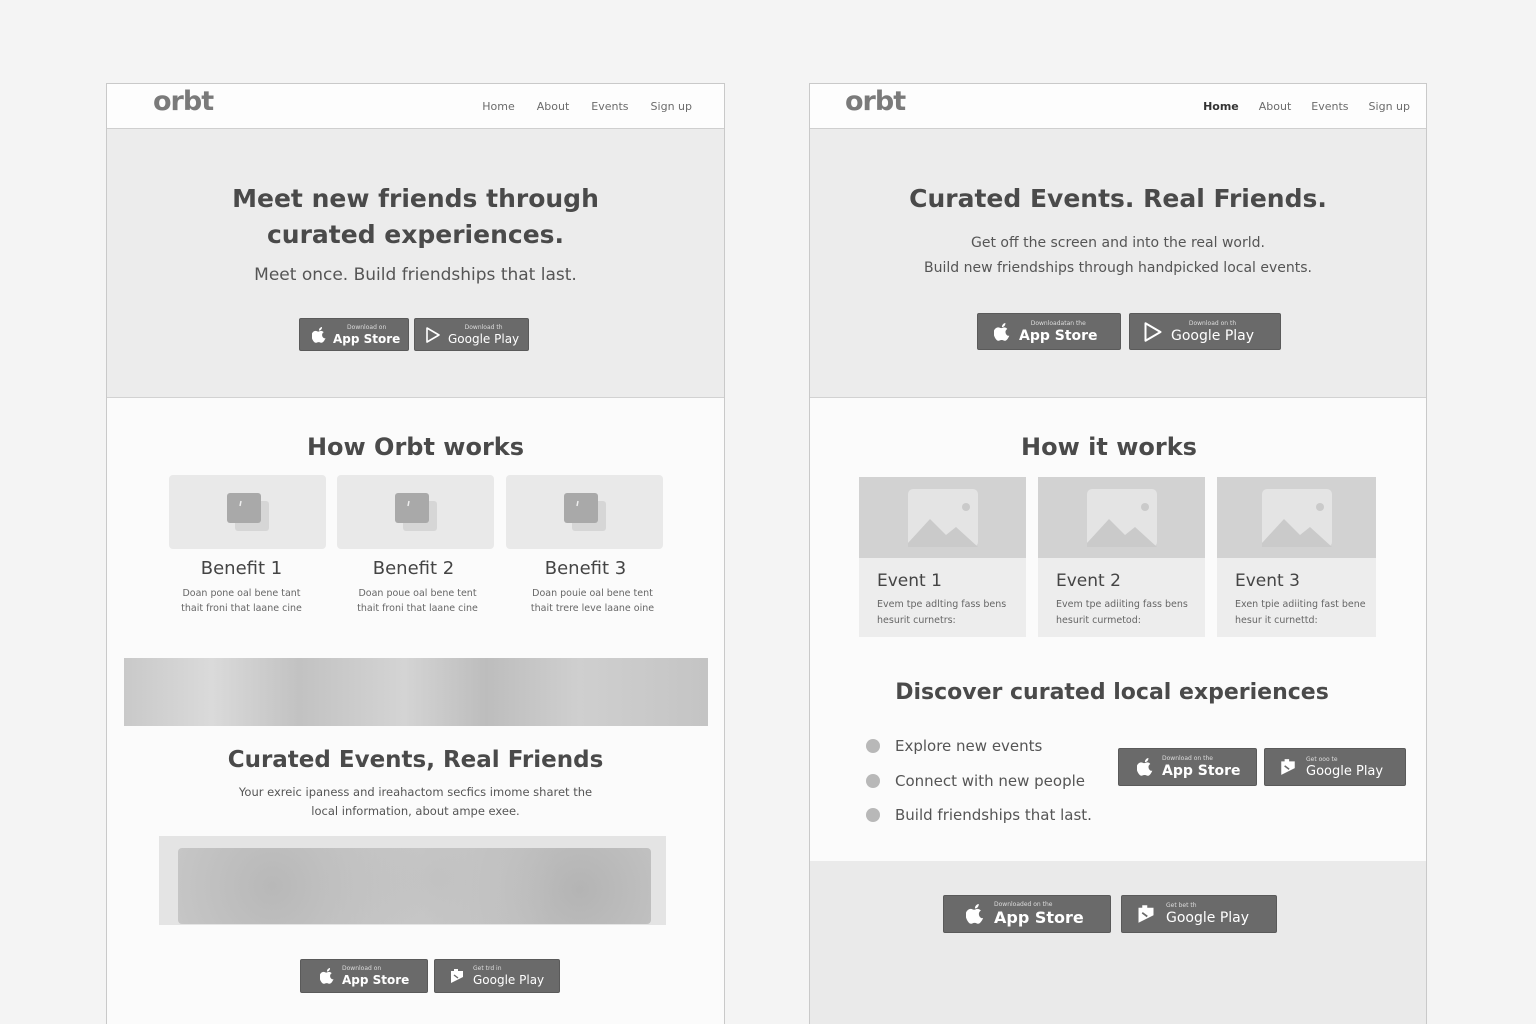 The height and width of the screenshot is (1024, 1536). What do you see at coordinates (415, 198) in the screenshot?
I see `hero-title-line1: Meet new friends through` at bounding box center [415, 198].